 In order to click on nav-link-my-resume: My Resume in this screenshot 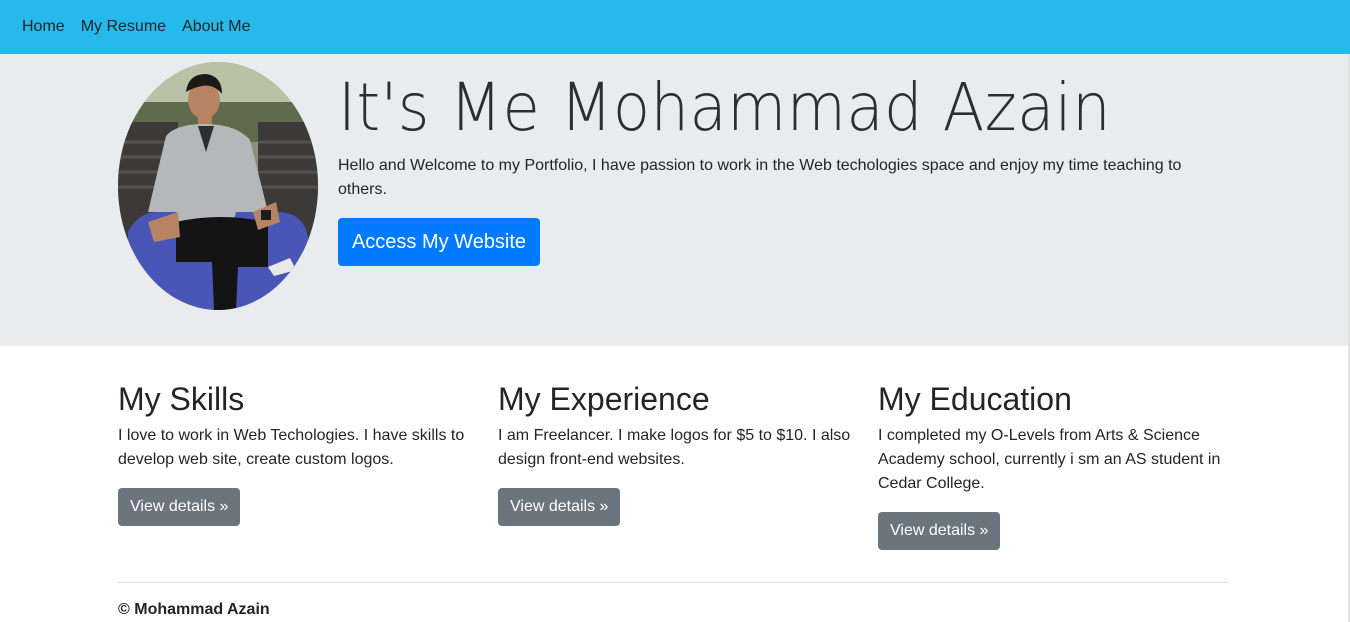, I will do `click(123, 27)`.